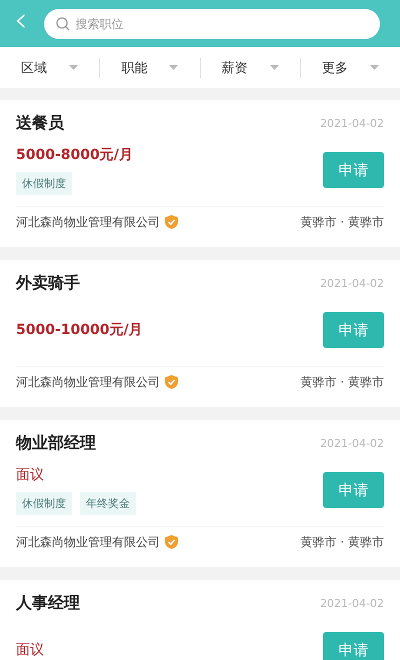  What do you see at coordinates (108, 503) in the screenshot?
I see `benefit-tag: 年终奖金` at bounding box center [108, 503].